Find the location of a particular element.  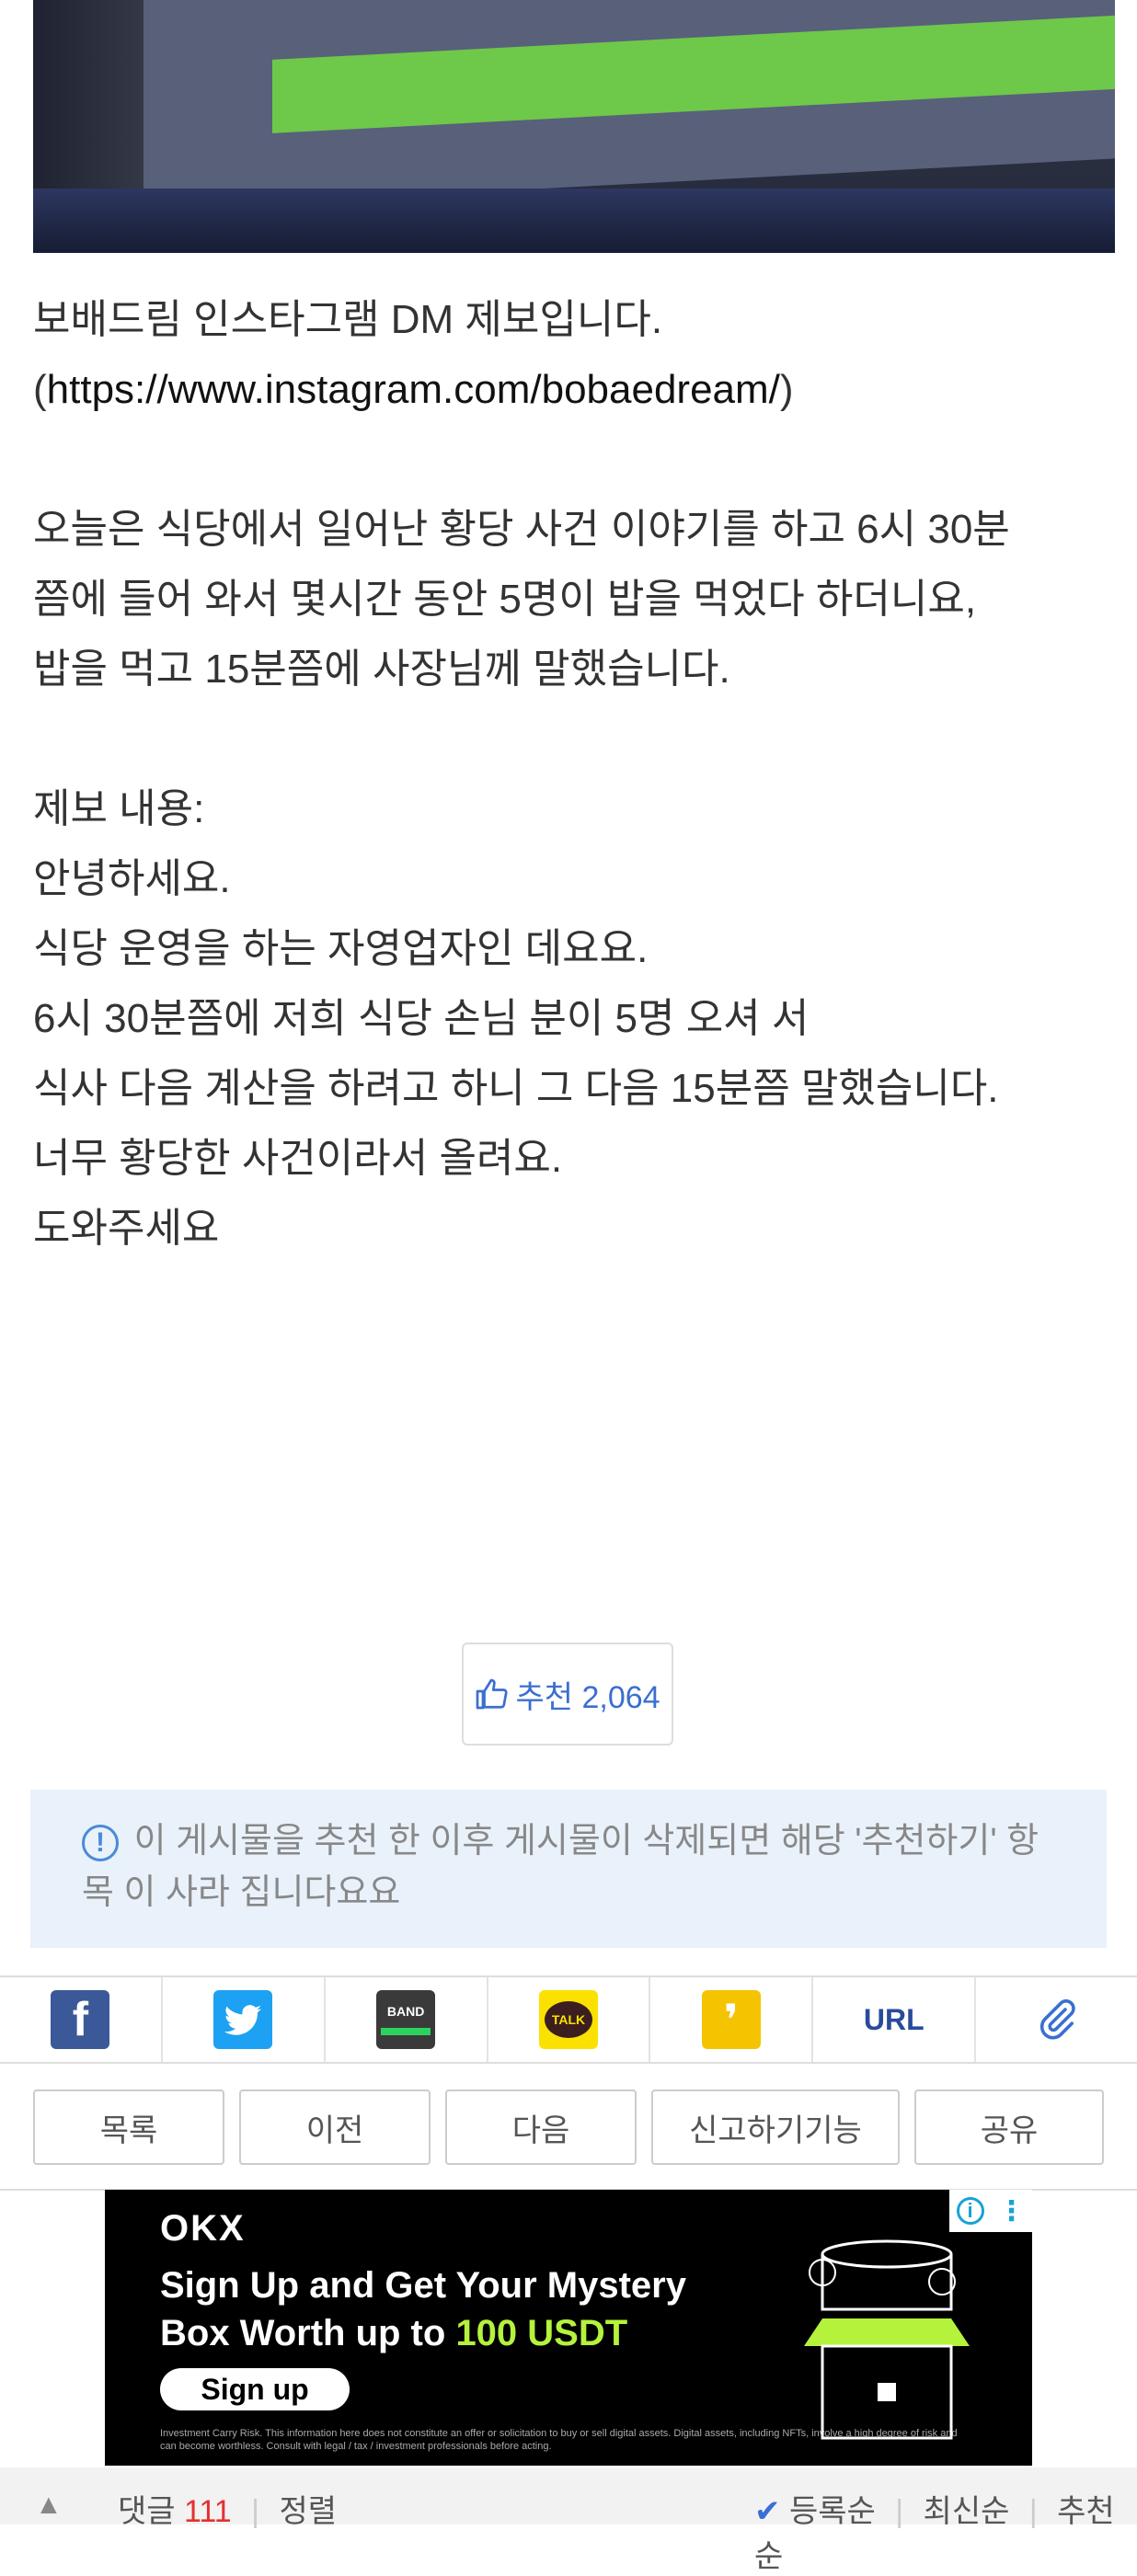

mystery-box-icon is located at coordinates (887, 2339).